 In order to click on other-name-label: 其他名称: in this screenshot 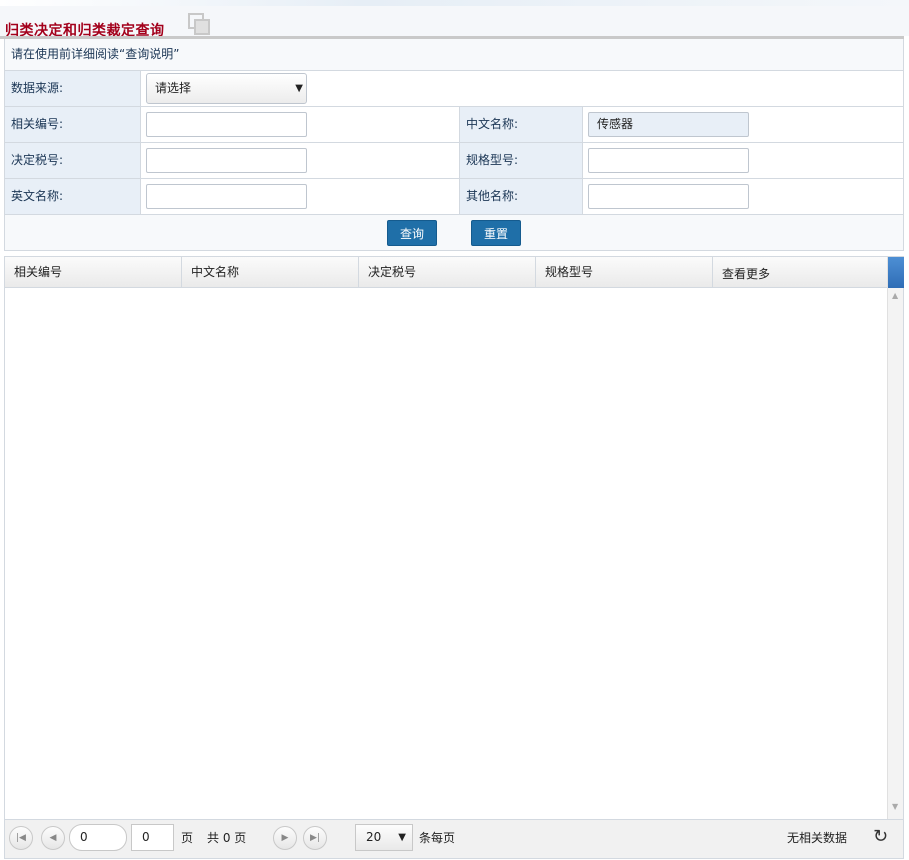, I will do `click(521, 196)`.